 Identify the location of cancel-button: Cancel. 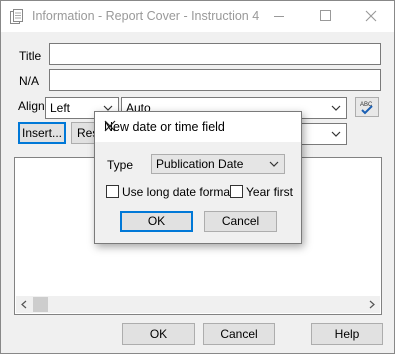
(239, 334).